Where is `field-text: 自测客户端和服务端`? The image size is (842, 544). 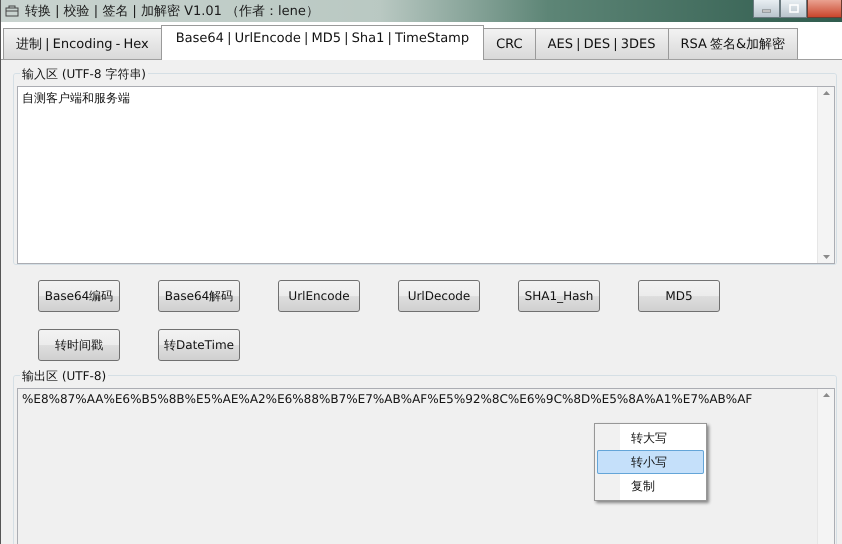 field-text: 自测客户端和服务端 is located at coordinates (76, 98).